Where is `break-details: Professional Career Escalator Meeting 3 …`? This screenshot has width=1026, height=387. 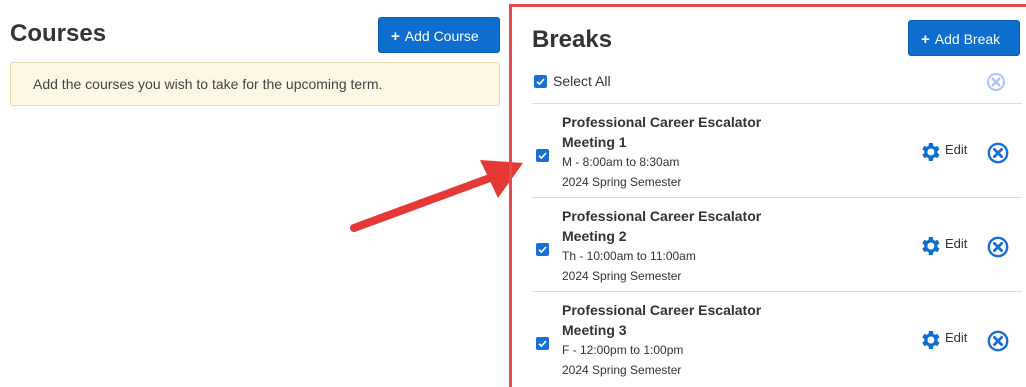
break-details: Professional Career Escalator Meeting 3 … is located at coordinates (661, 340).